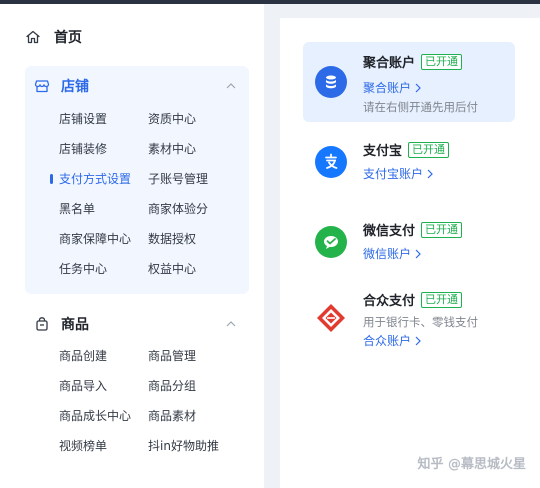  I want to click on sidebar-item-experience-score: 商家体验分, so click(178, 209).